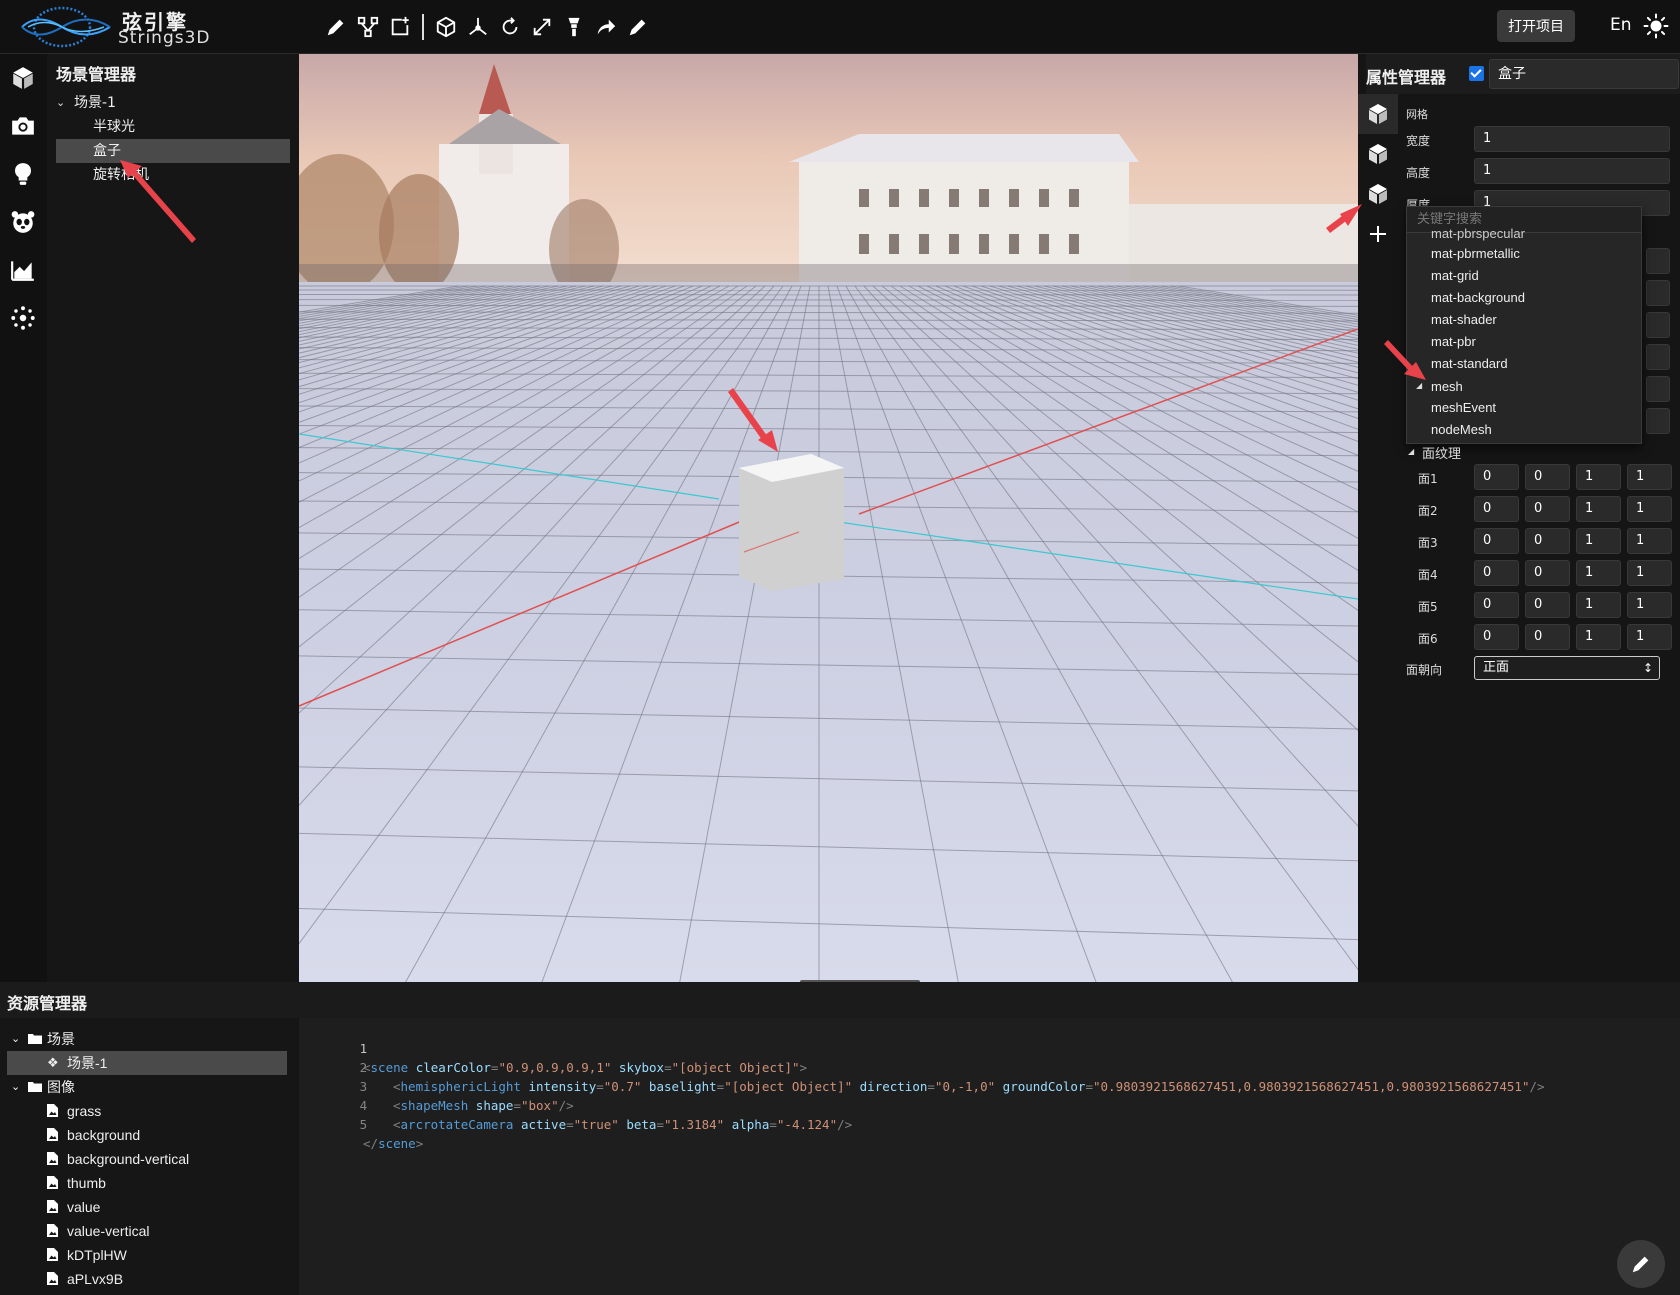 This screenshot has height=1295, width=1680. What do you see at coordinates (1378, 114) in the screenshot?
I see `mesh-cube-icon` at bounding box center [1378, 114].